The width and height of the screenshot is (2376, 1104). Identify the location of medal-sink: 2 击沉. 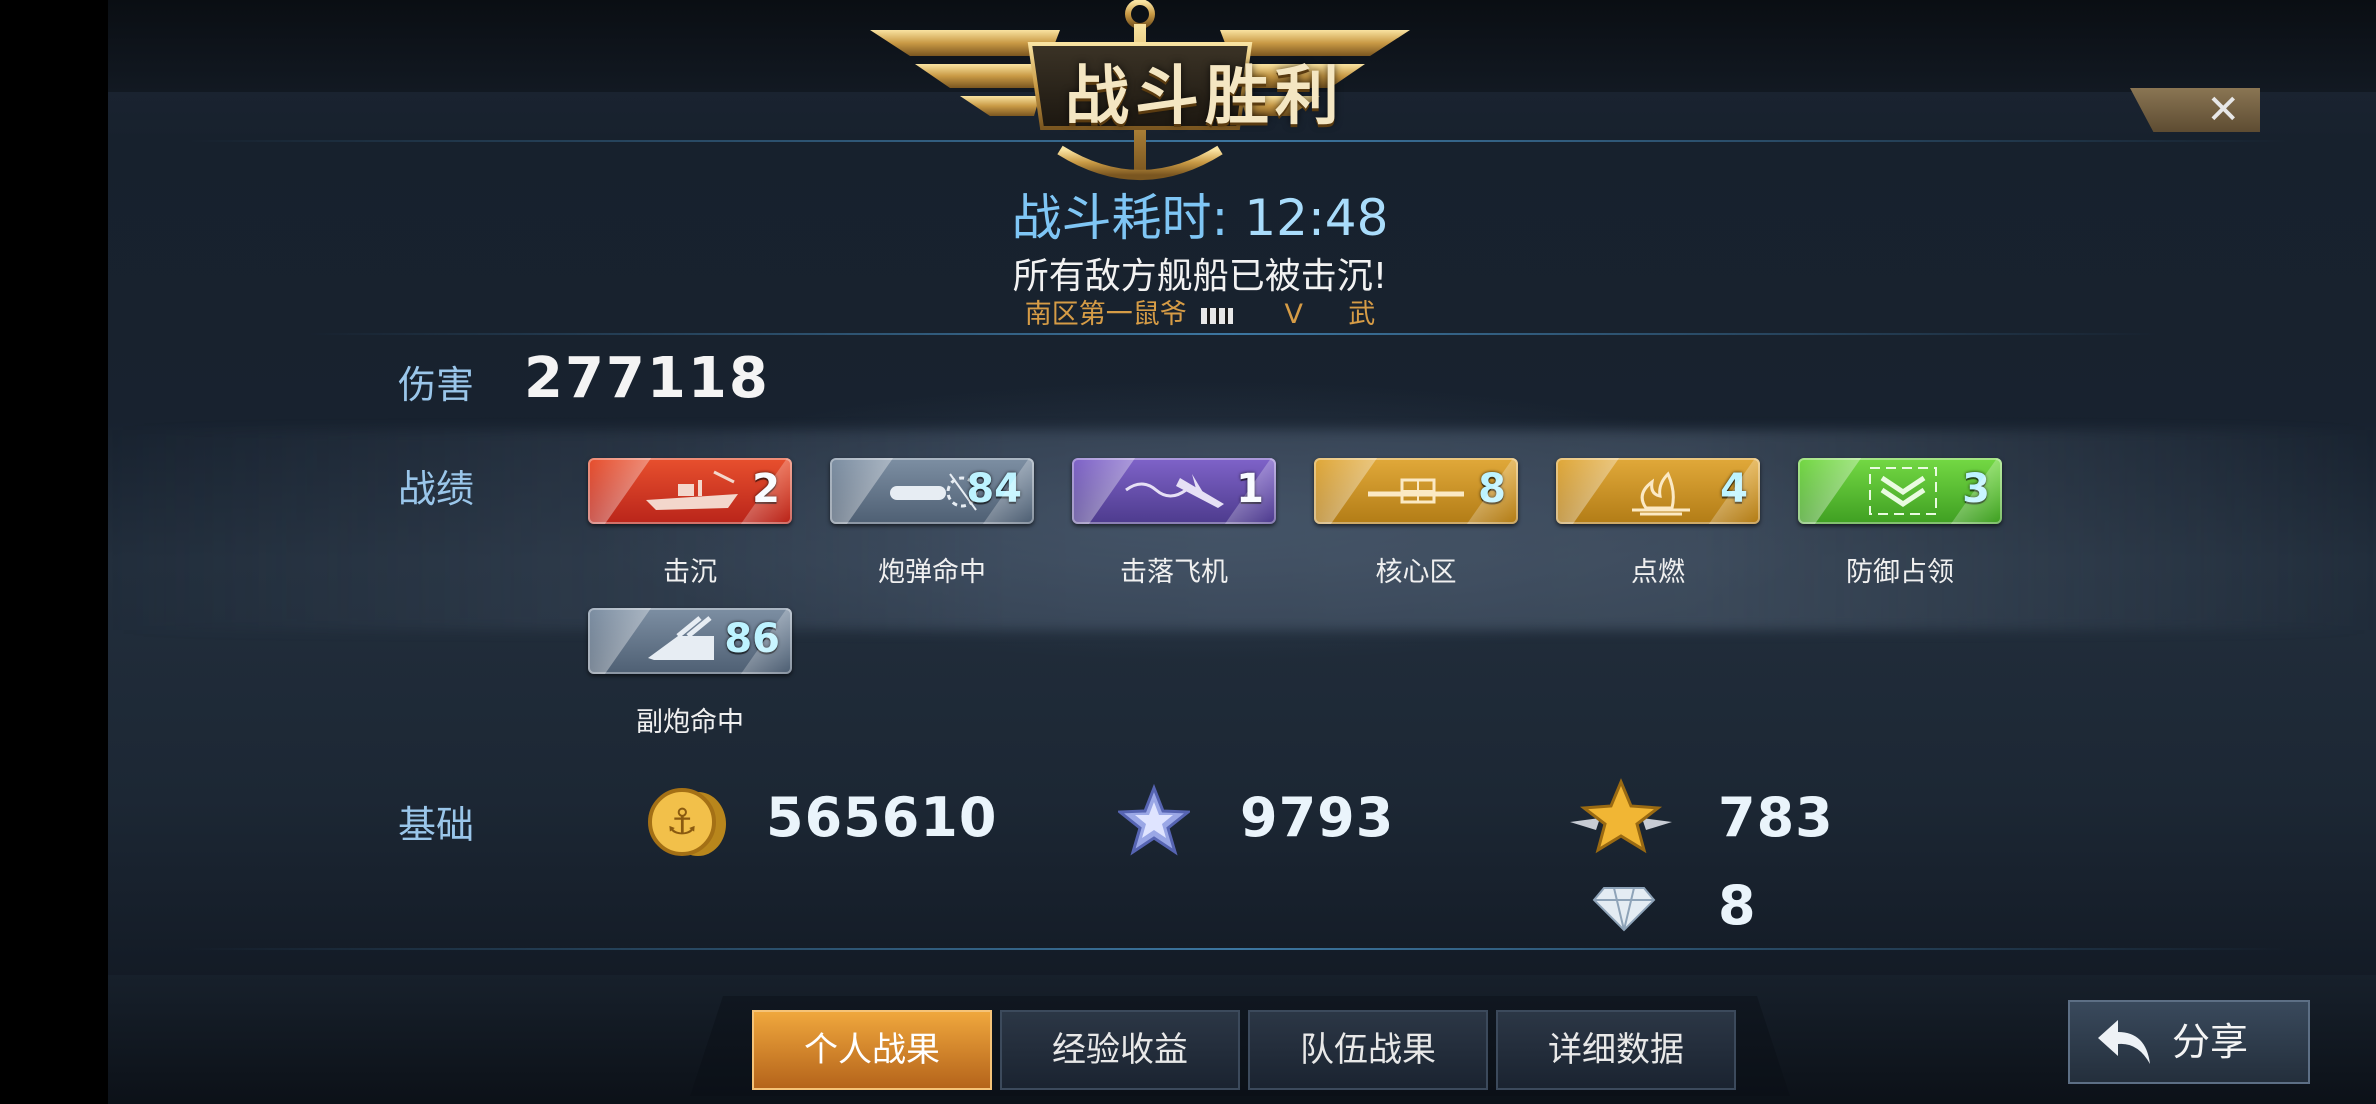
(690, 523).